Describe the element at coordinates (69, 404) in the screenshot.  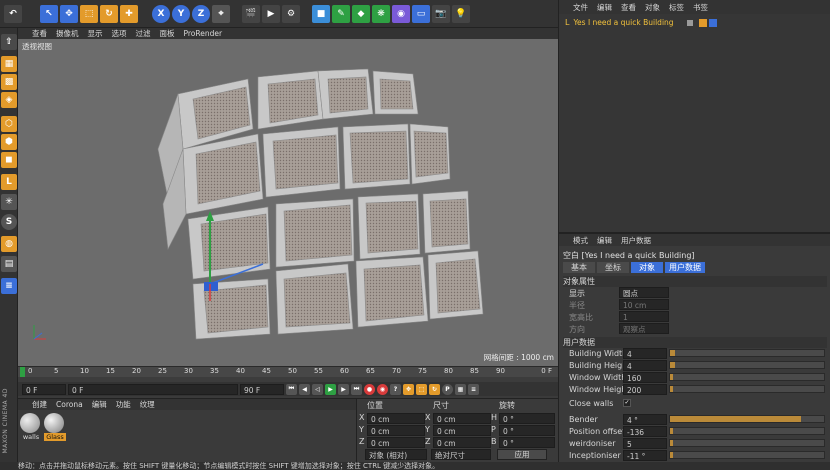
I see `material-menu-corona: Corona` at that location.